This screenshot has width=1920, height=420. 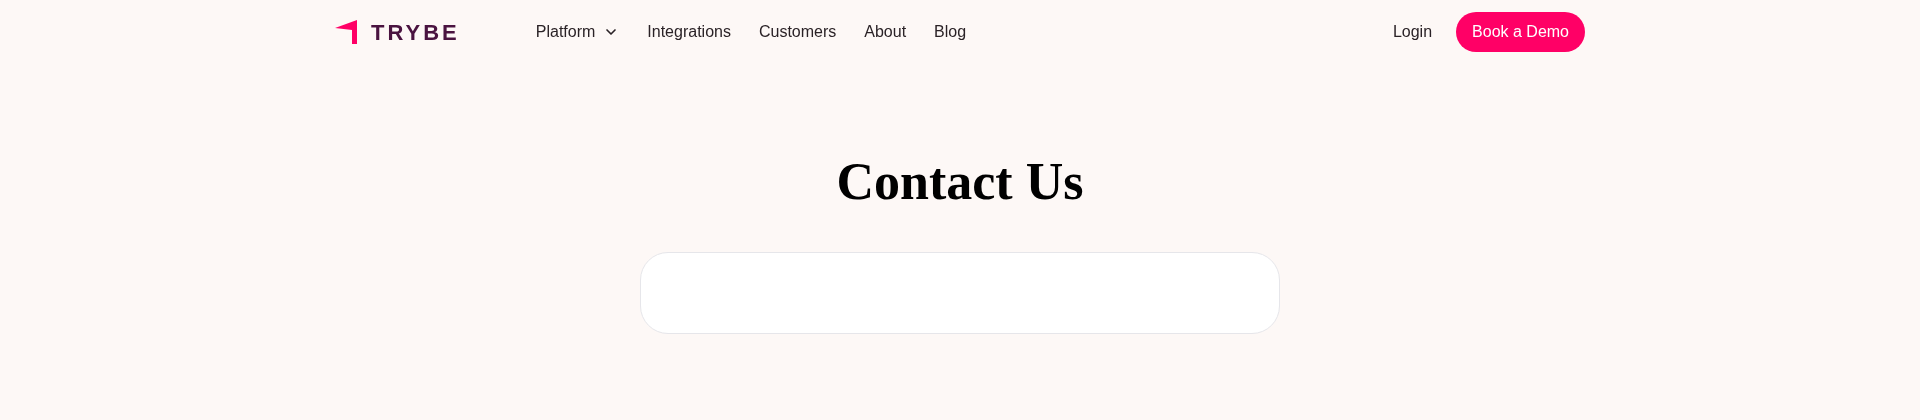 I want to click on nav-link: About, so click(x=885, y=32).